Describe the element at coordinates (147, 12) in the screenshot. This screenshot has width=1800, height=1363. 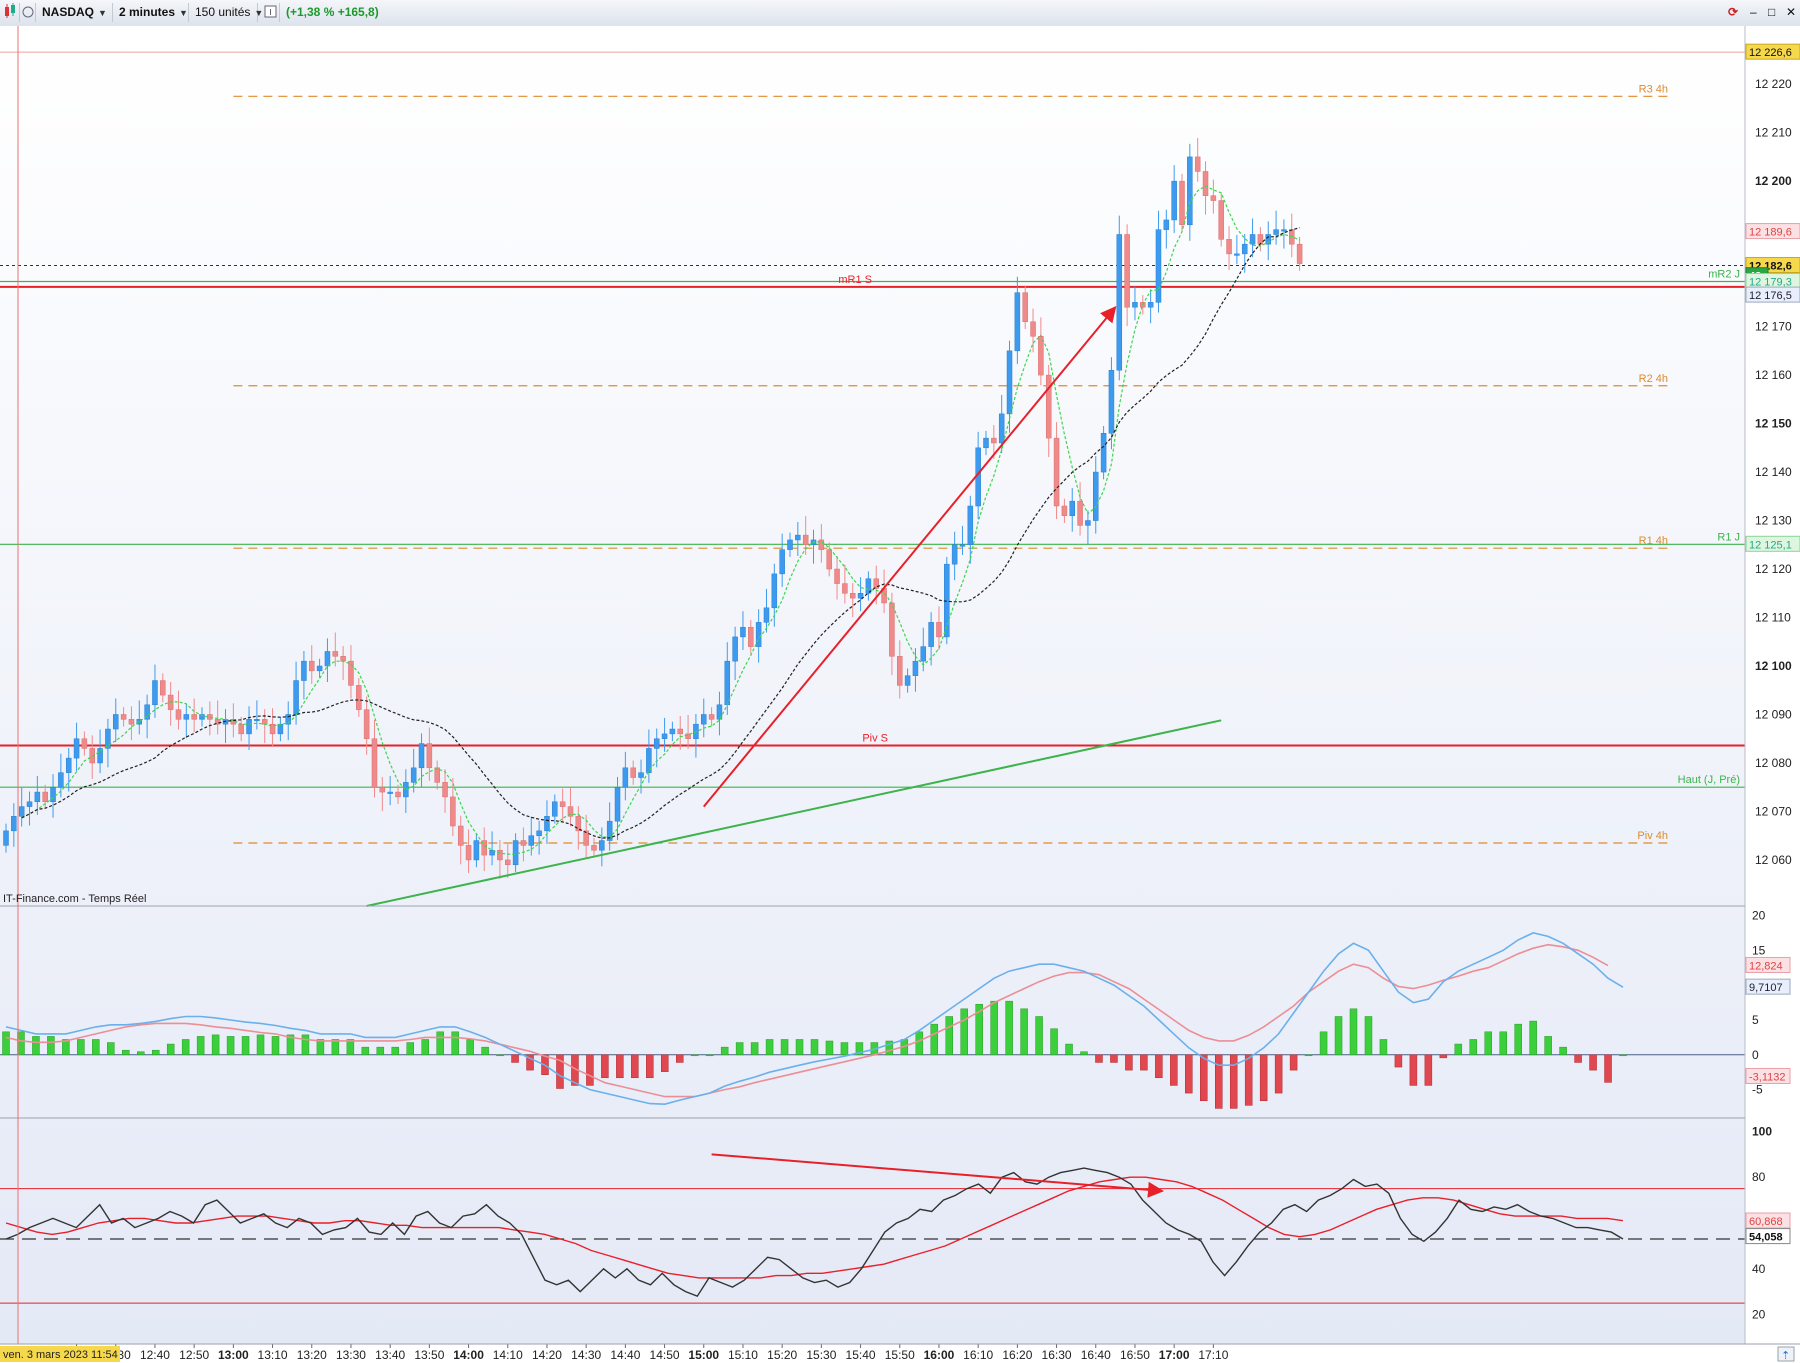
I see `interval-label: 2 minutes` at that location.